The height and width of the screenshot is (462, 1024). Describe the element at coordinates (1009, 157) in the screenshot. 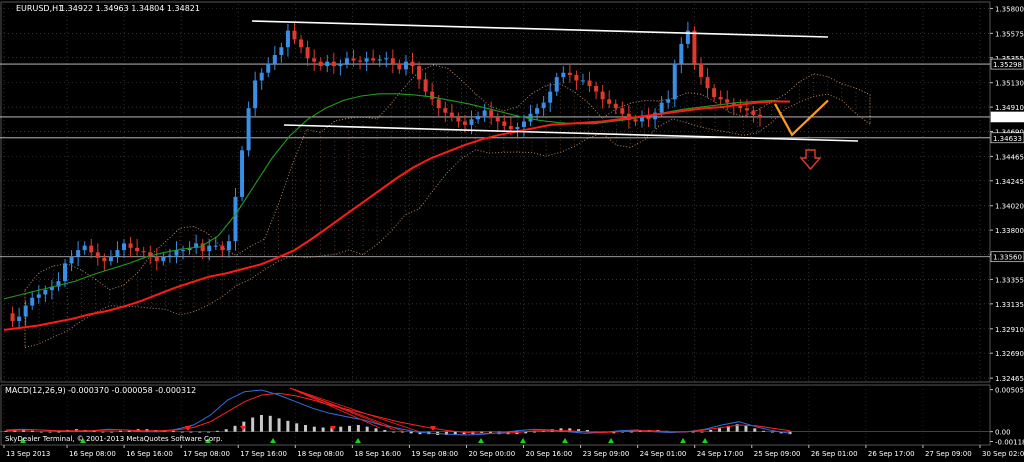

I see `price-tick-label: 1.34465` at that location.